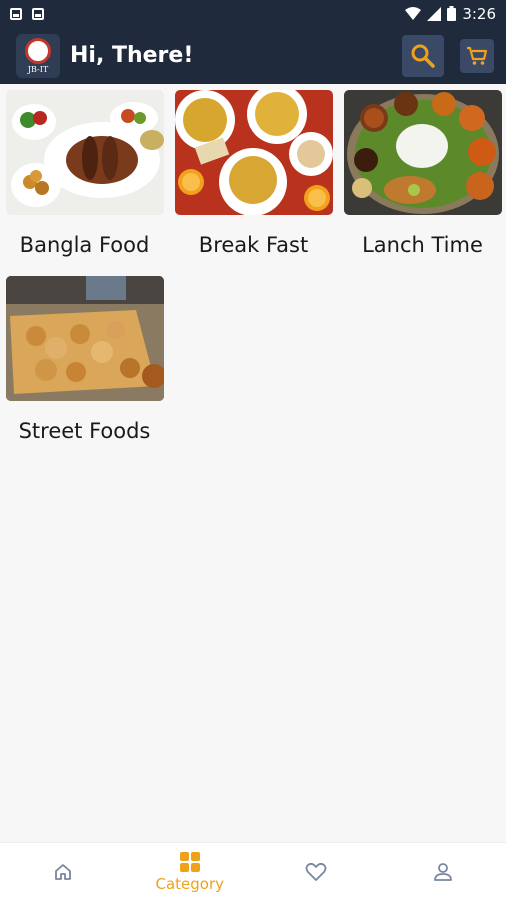  What do you see at coordinates (434, 13) in the screenshot?
I see `signal-icon` at bounding box center [434, 13].